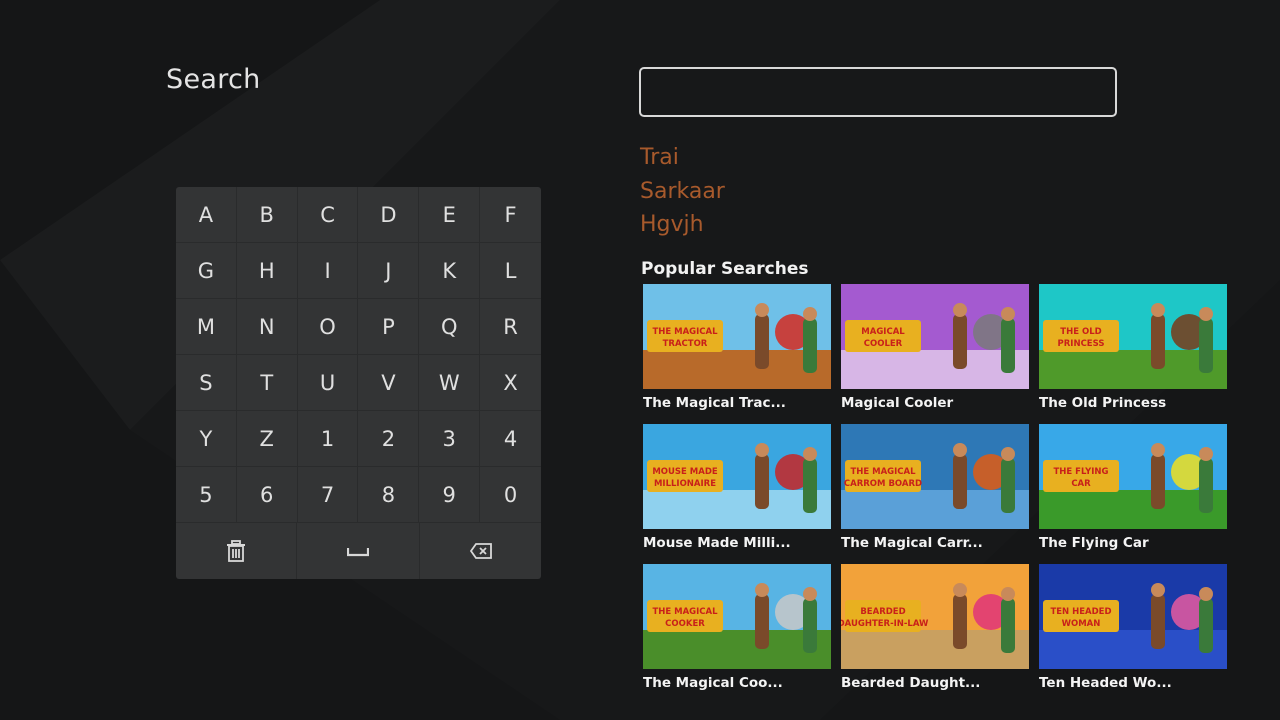 This screenshot has width=1280, height=720. I want to click on key-e: E, so click(450, 215).